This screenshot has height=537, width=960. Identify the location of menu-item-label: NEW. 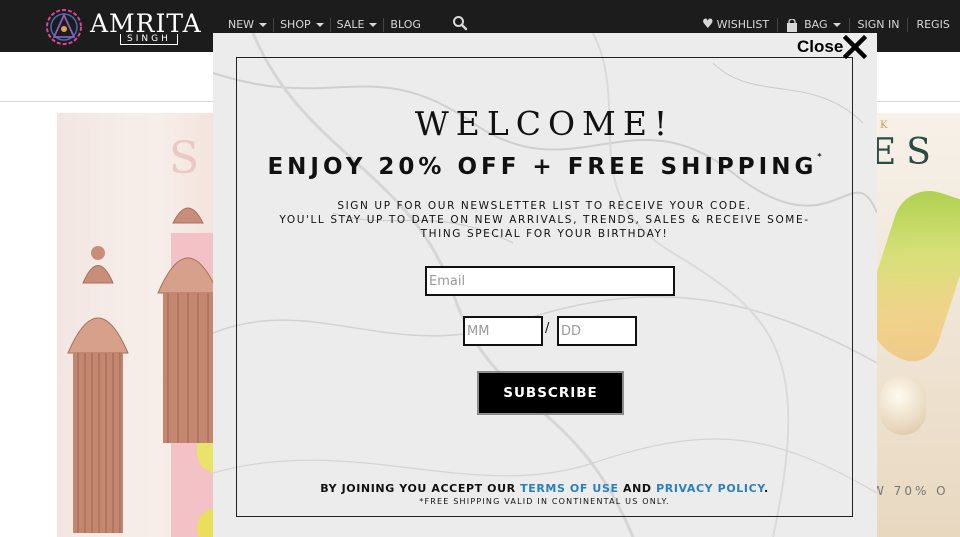
(241, 24).